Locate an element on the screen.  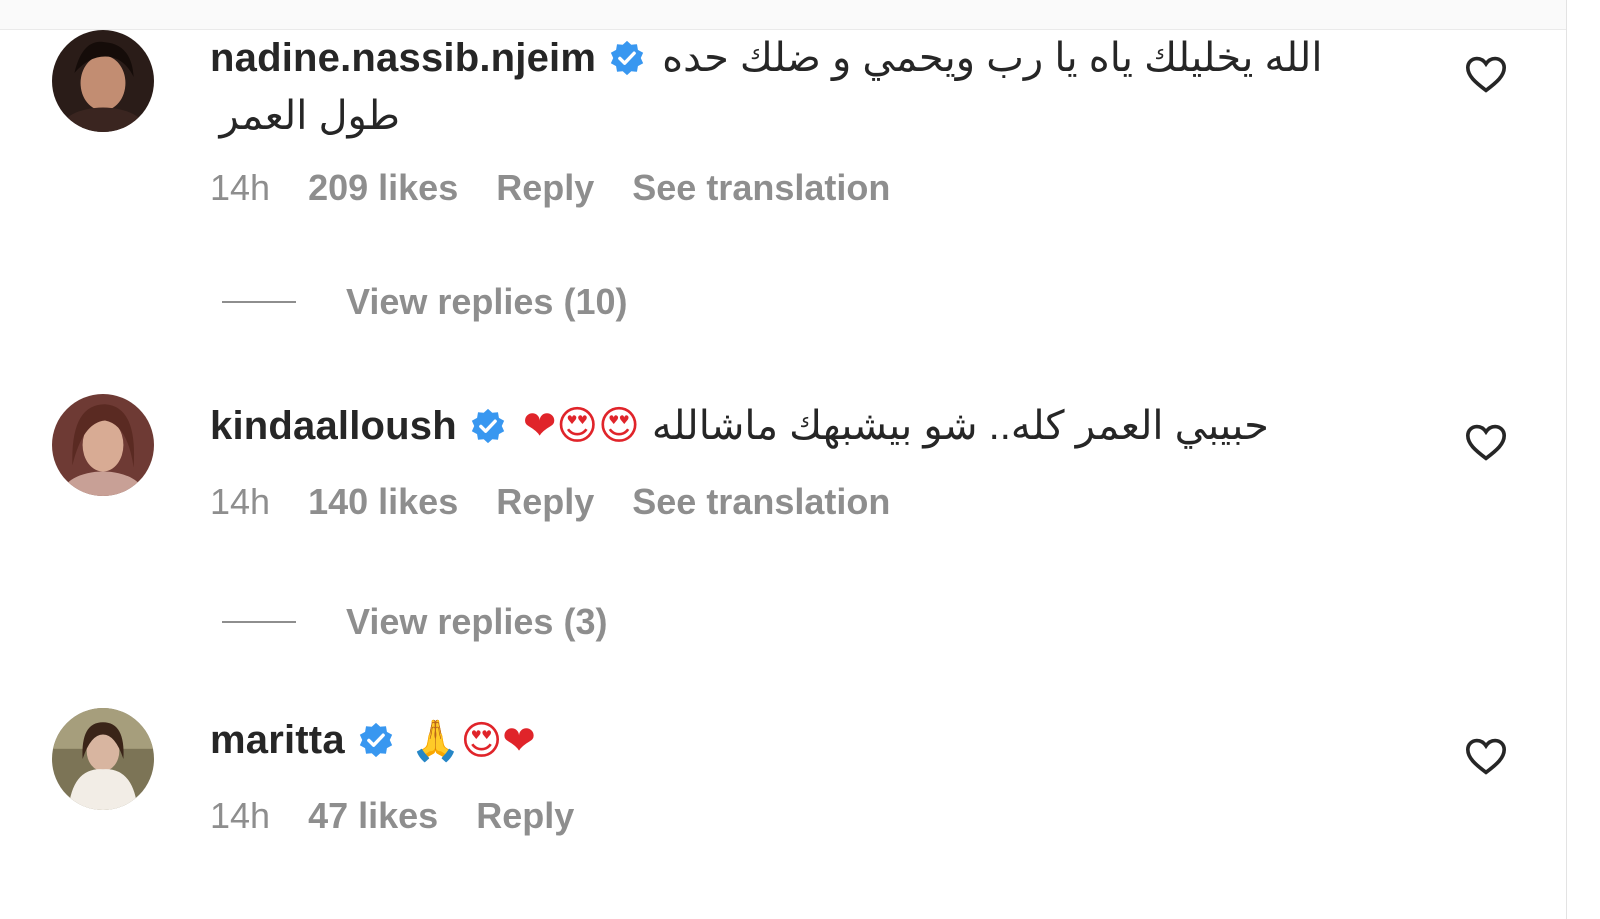
view-replies-label: View replies (10) is located at coordinates (487, 301).